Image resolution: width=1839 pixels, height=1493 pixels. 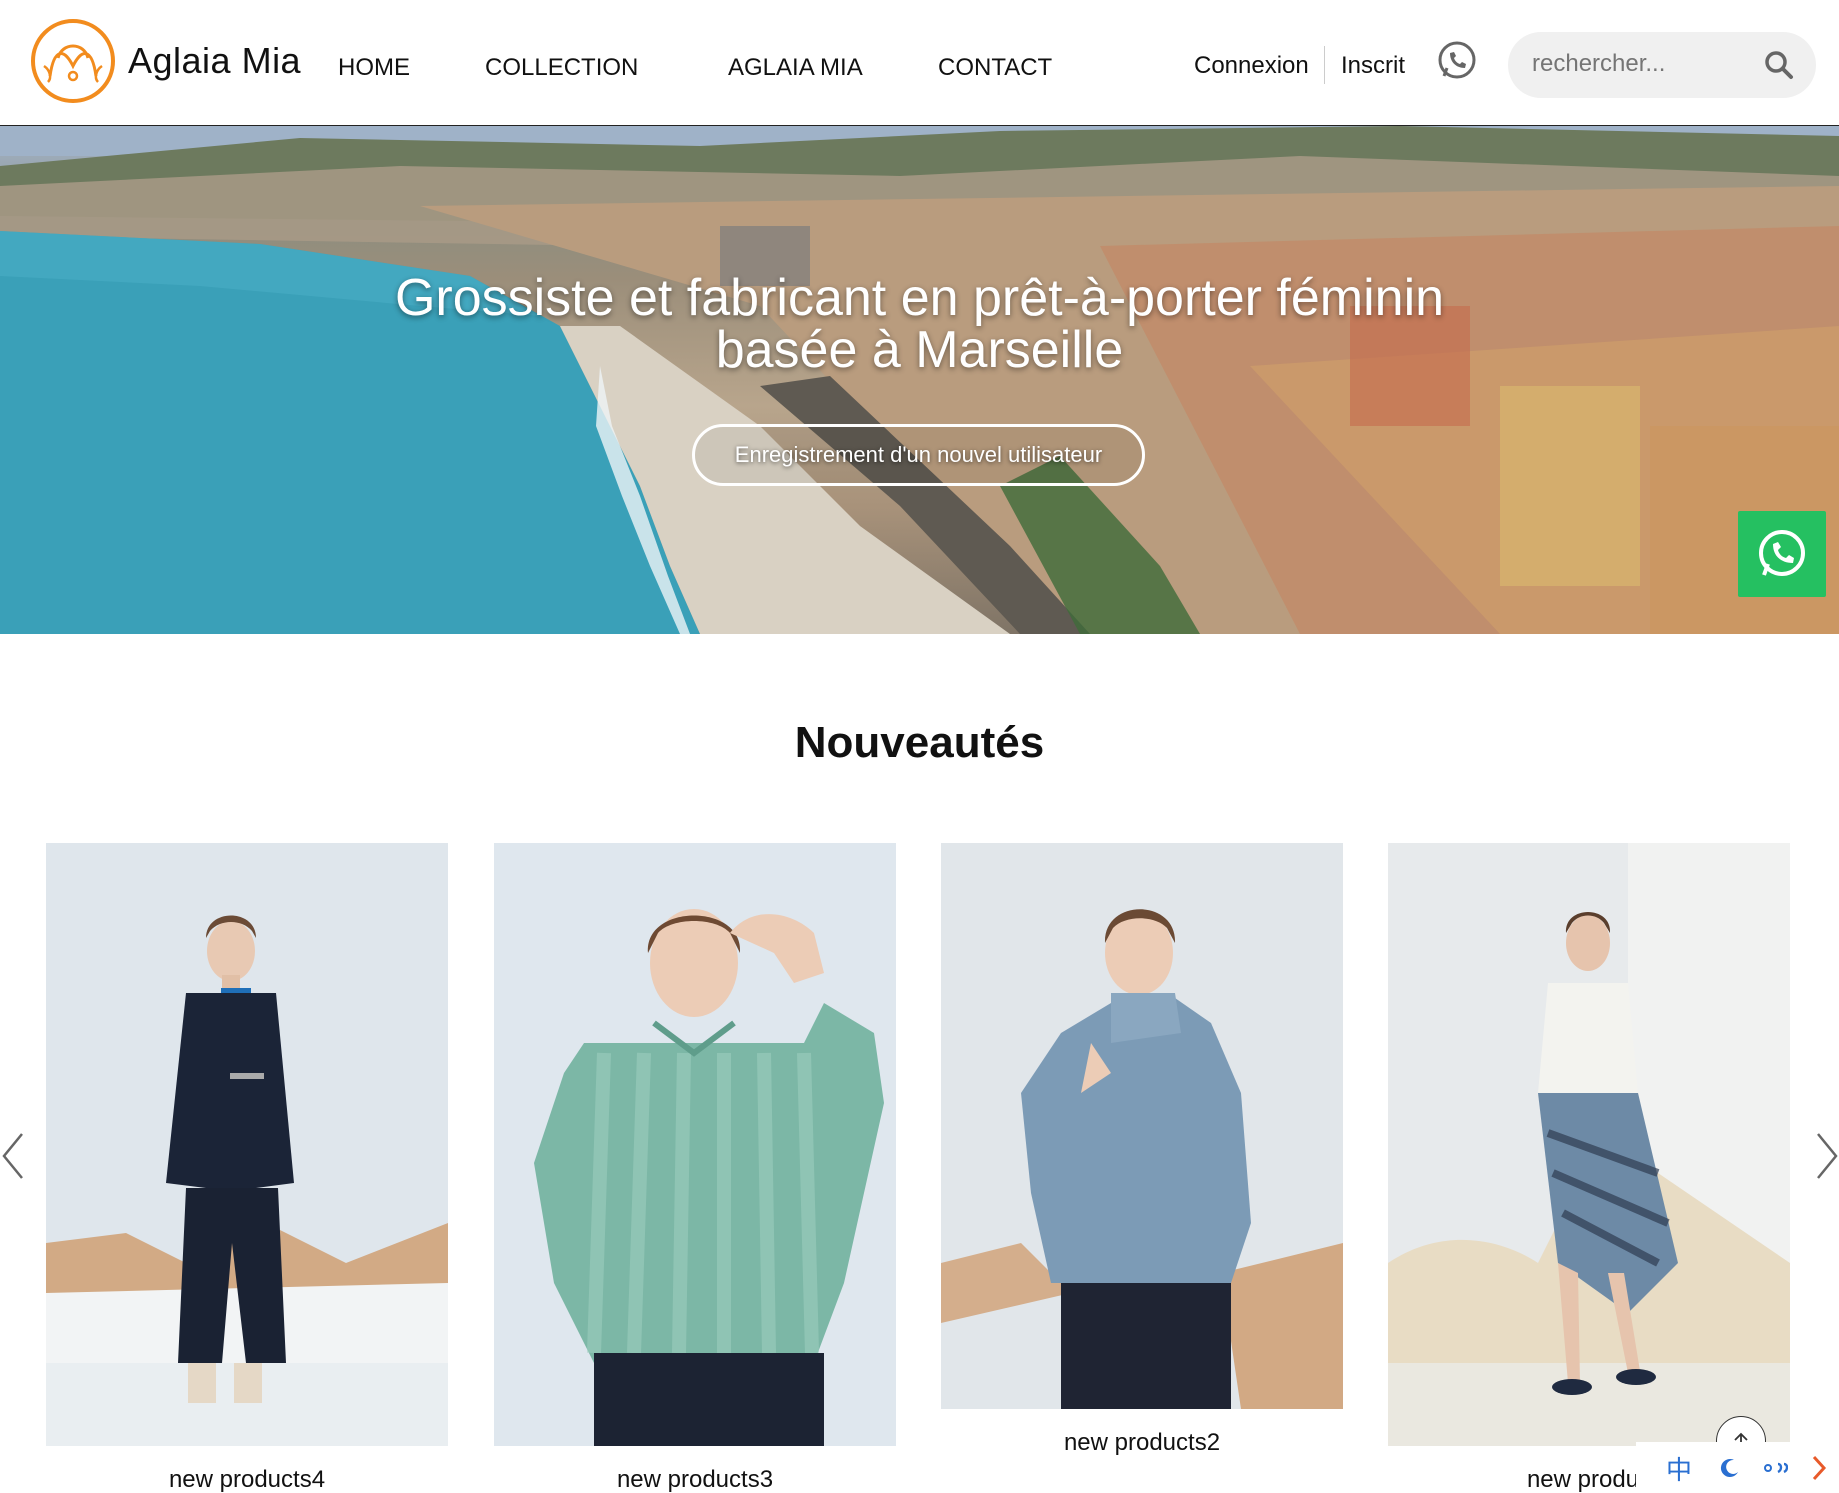 What do you see at coordinates (995, 68) in the screenshot?
I see `nav-contact: CONTACT` at bounding box center [995, 68].